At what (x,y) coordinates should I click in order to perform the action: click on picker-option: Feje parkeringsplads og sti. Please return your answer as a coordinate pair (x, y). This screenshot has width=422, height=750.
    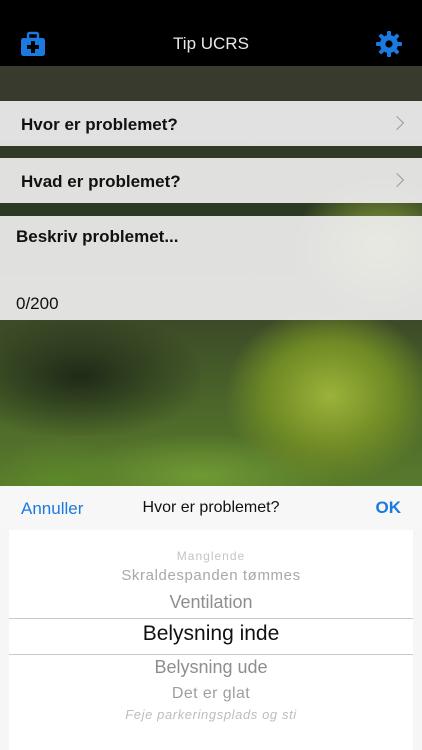
    Looking at the image, I should click on (211, 714).